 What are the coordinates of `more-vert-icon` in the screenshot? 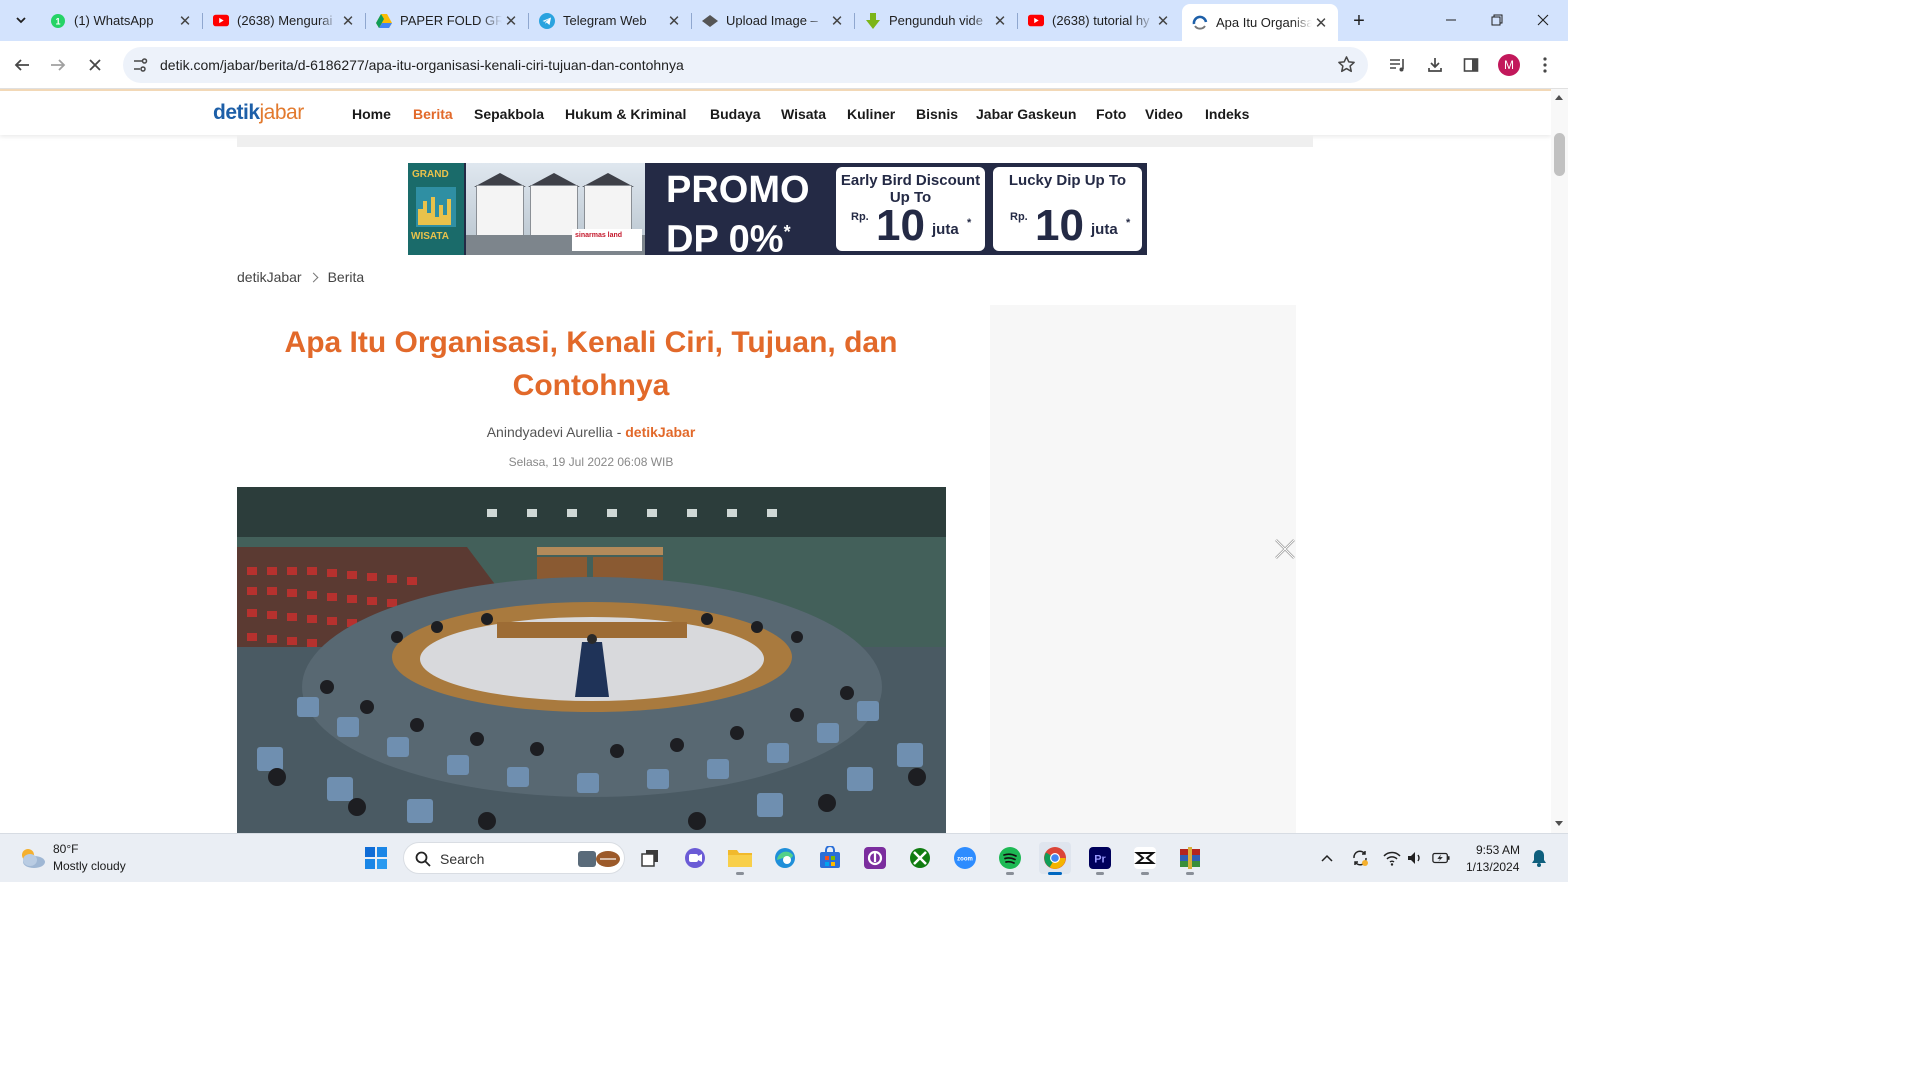 It's located at (1545, 65).